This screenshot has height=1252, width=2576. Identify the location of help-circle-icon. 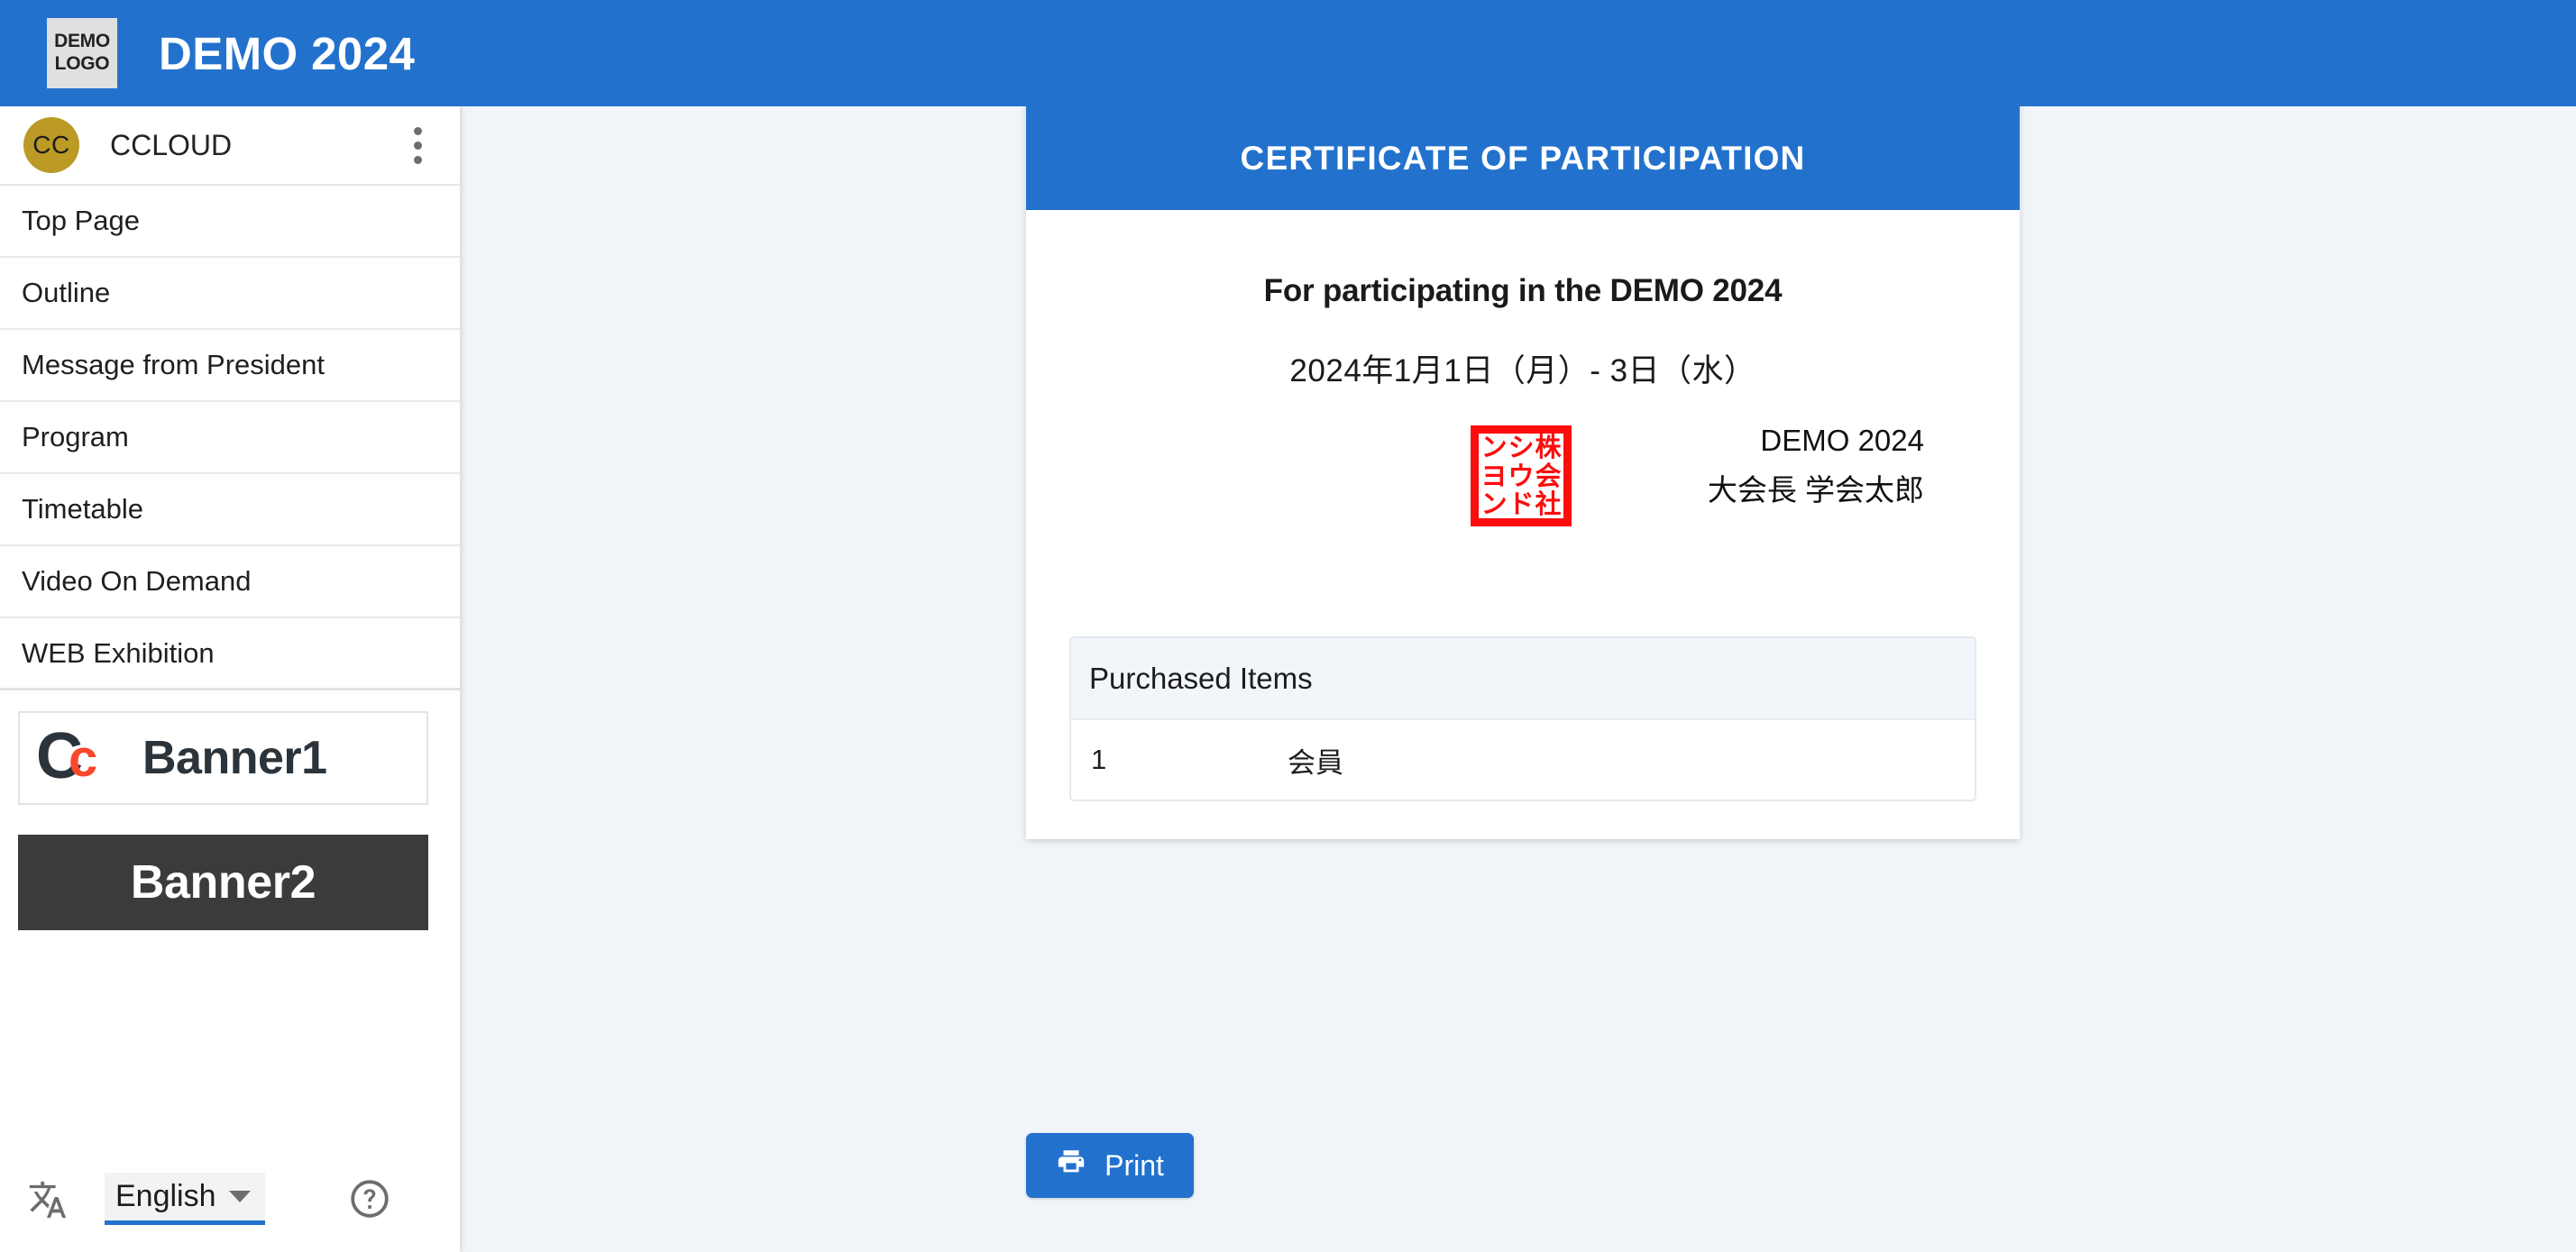
(369, 1198).